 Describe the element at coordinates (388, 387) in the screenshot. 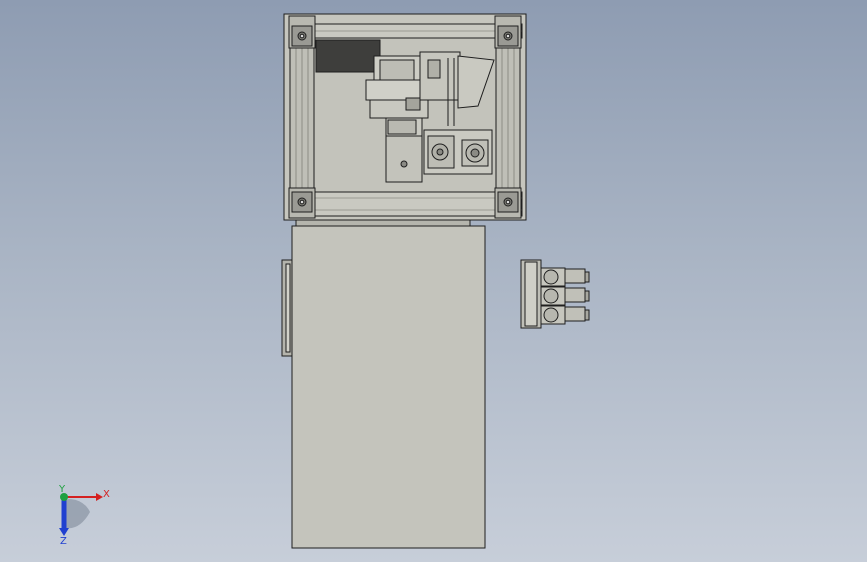

I see `cabinet-body` at that location.